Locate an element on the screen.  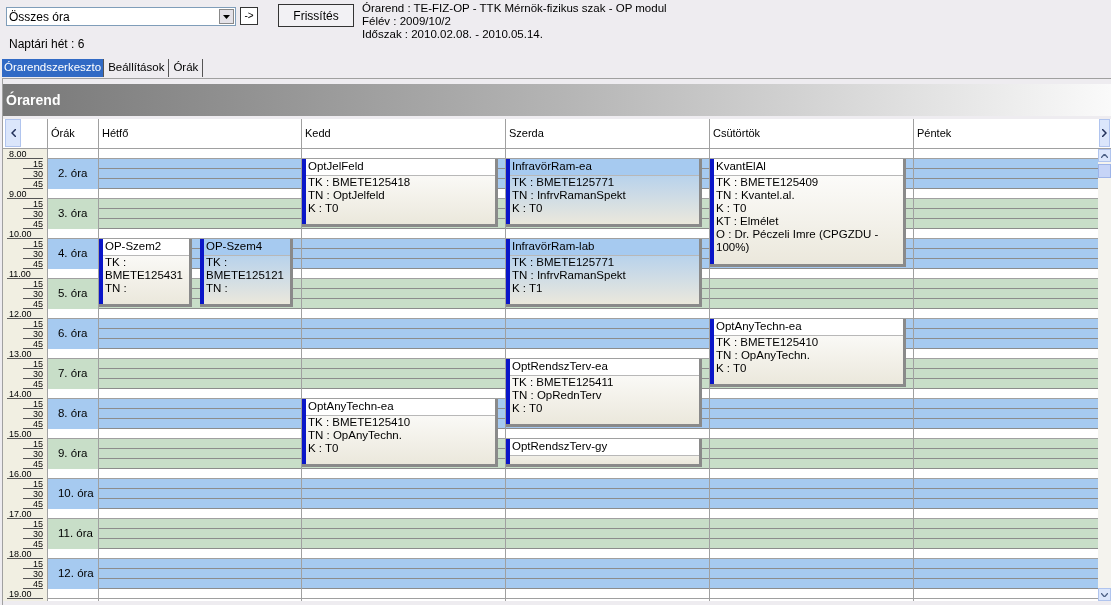
time-label: 17.00 is located at coordinates (20, 514).